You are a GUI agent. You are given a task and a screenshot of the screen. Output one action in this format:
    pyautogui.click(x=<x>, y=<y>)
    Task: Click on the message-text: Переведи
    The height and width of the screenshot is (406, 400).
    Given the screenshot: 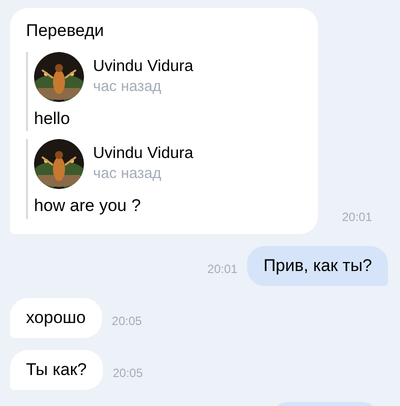 What is the action you would take?
    pyautogui.click(x=65, y=31)
    